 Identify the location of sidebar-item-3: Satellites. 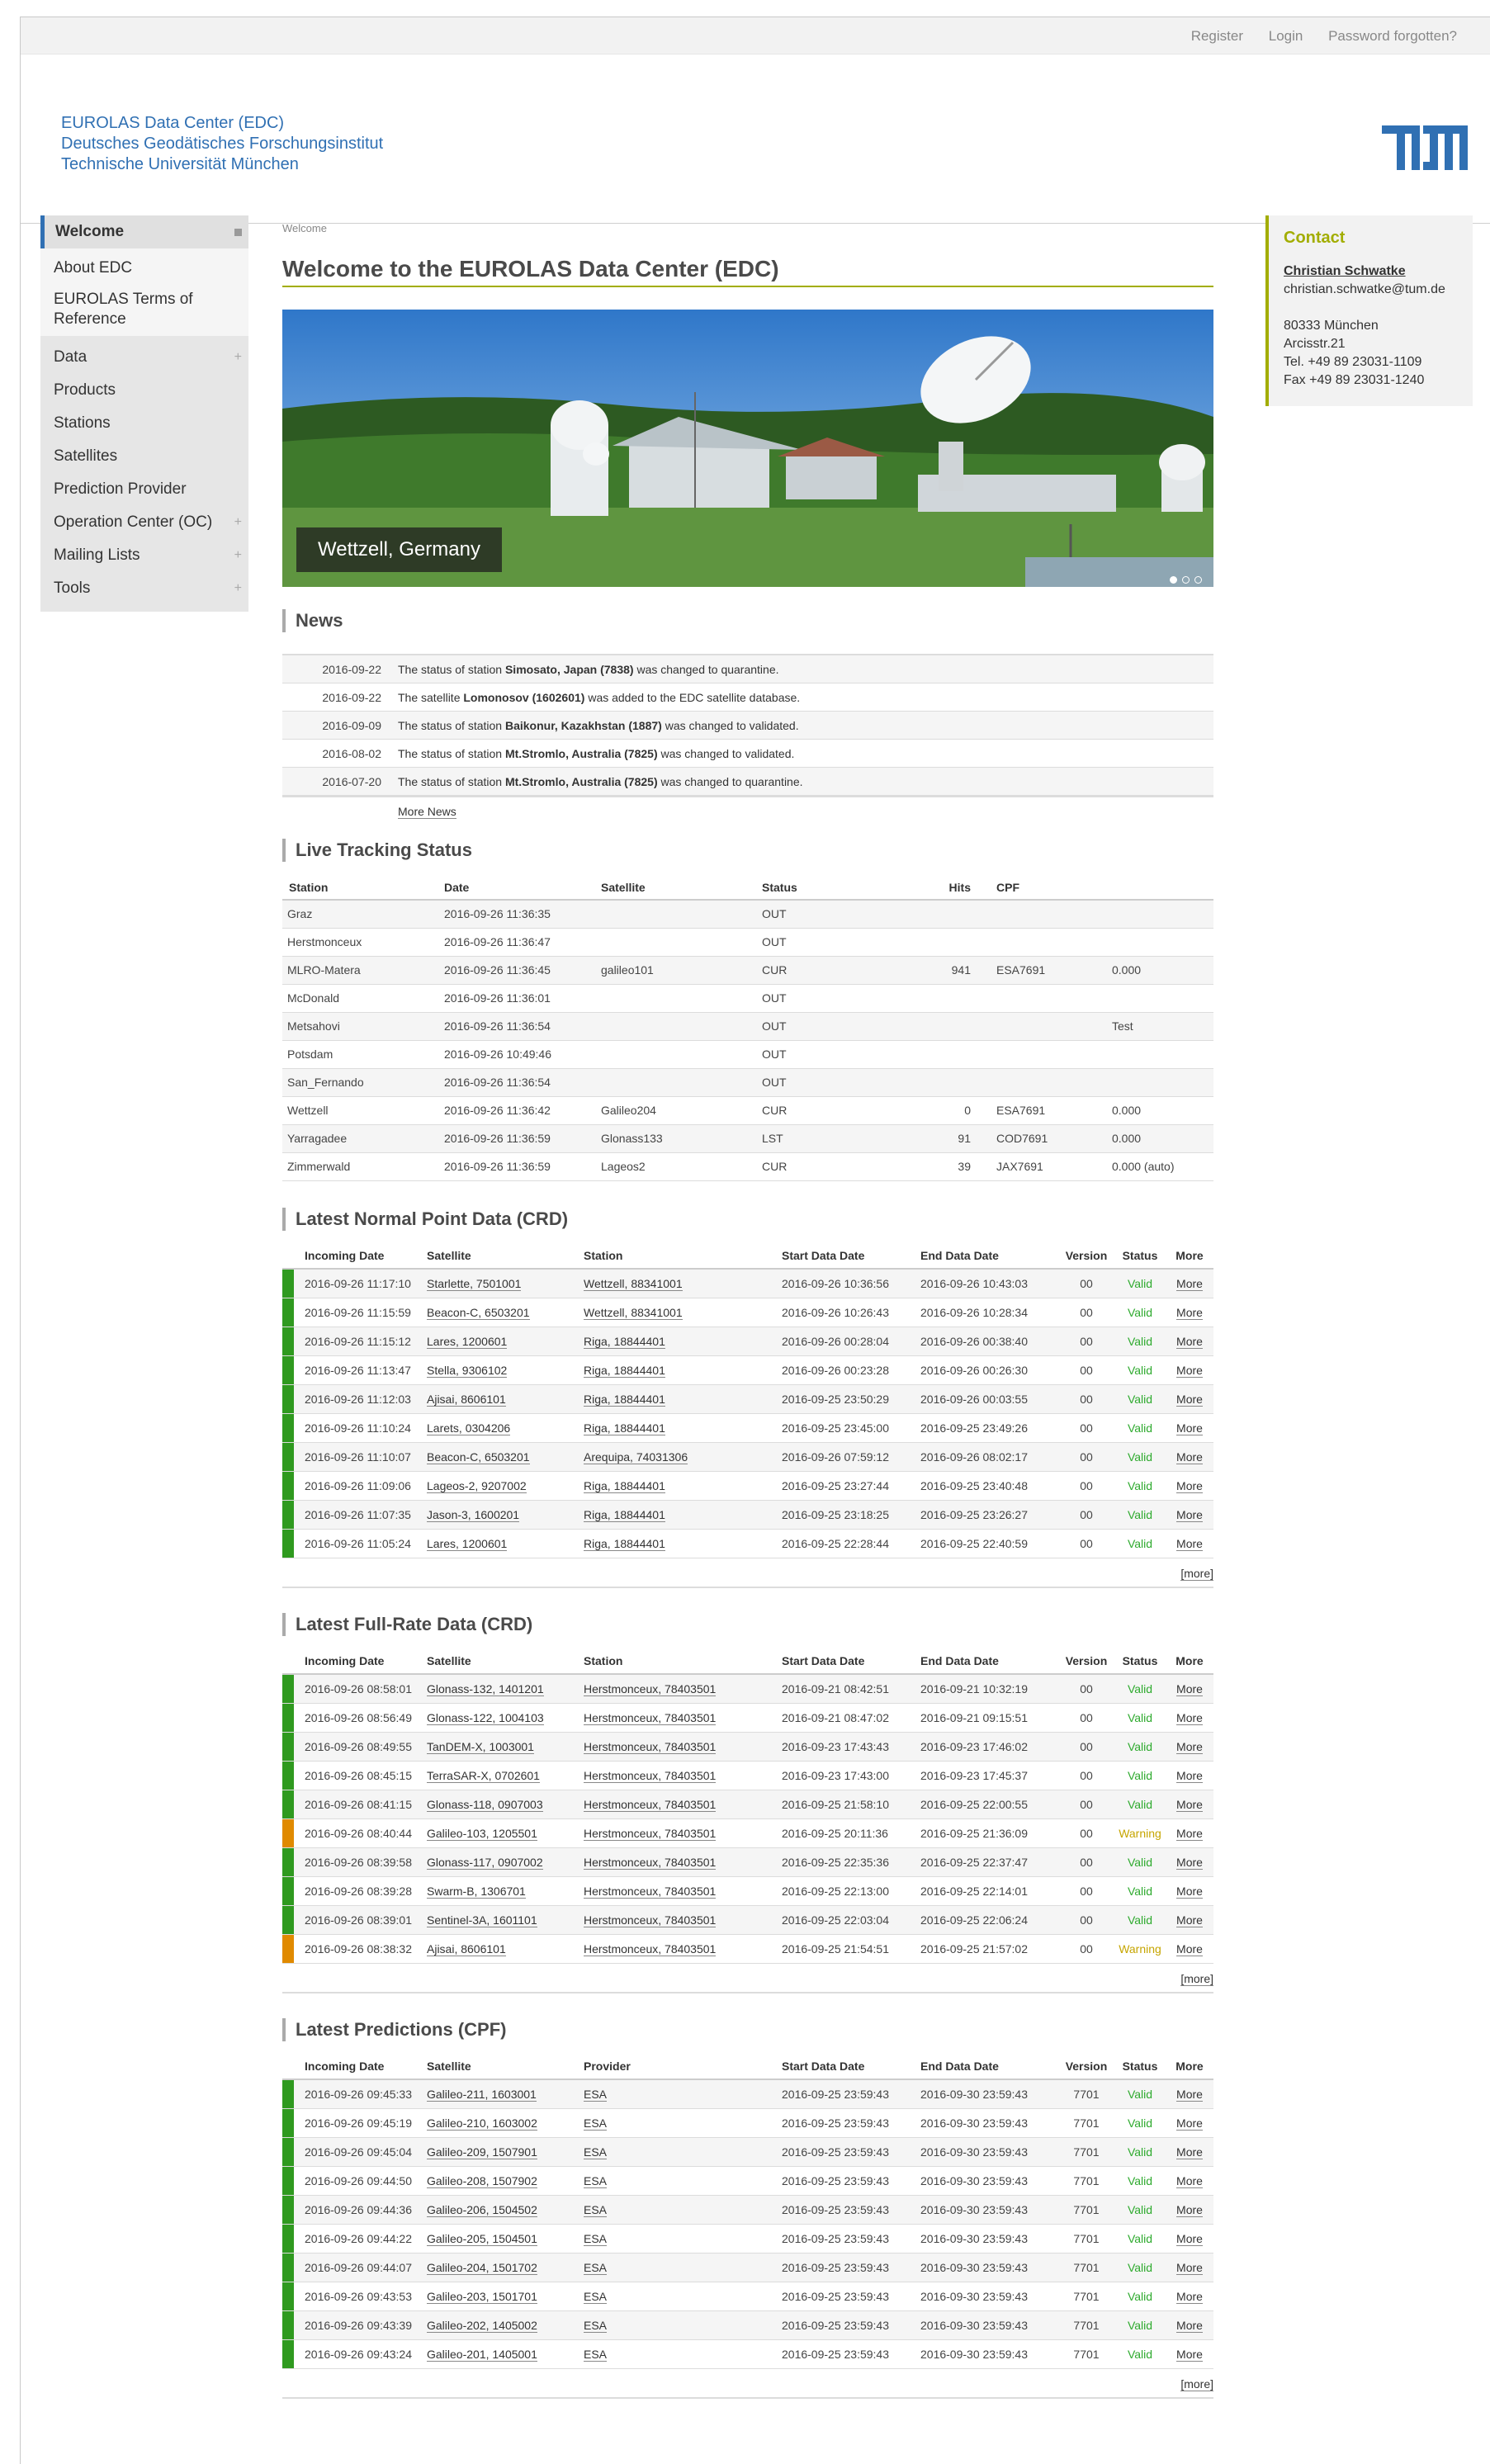
(144, 456).